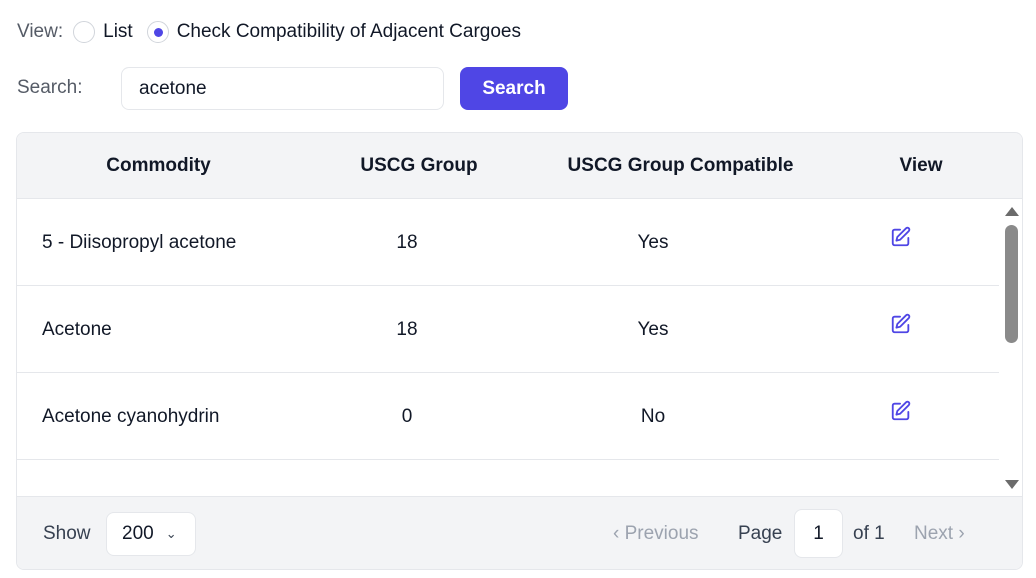 The width and height of the screenshot is (1036, 578). Describe the element at coordinates (171, 533) in the screenshot. I see `chevron-down-icon: ⌄` at that location.